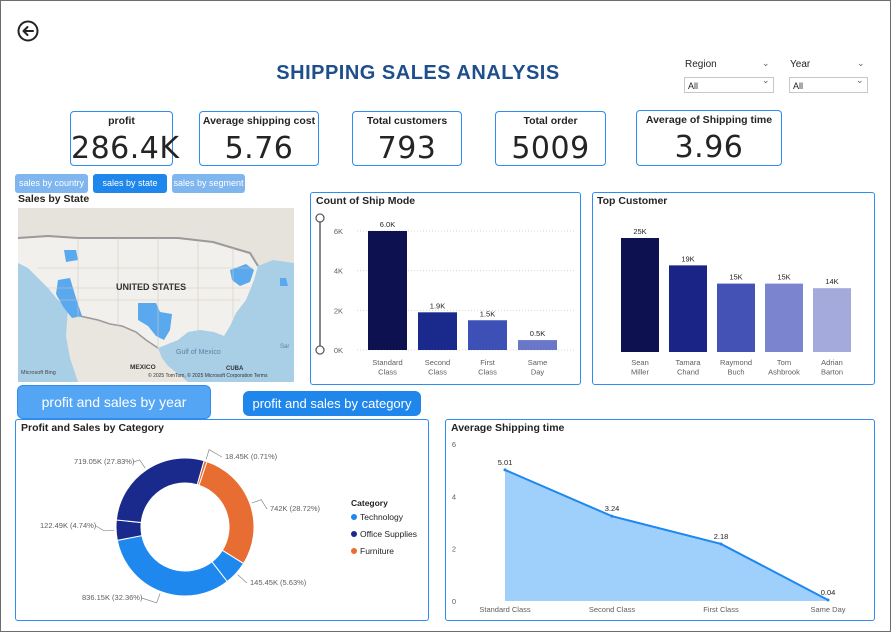 The height and width of the screenshot is (634, 893). Describe the element at coordinates (709, 147) in the screenshot. I see `kpi-value: 3.96` at that location.